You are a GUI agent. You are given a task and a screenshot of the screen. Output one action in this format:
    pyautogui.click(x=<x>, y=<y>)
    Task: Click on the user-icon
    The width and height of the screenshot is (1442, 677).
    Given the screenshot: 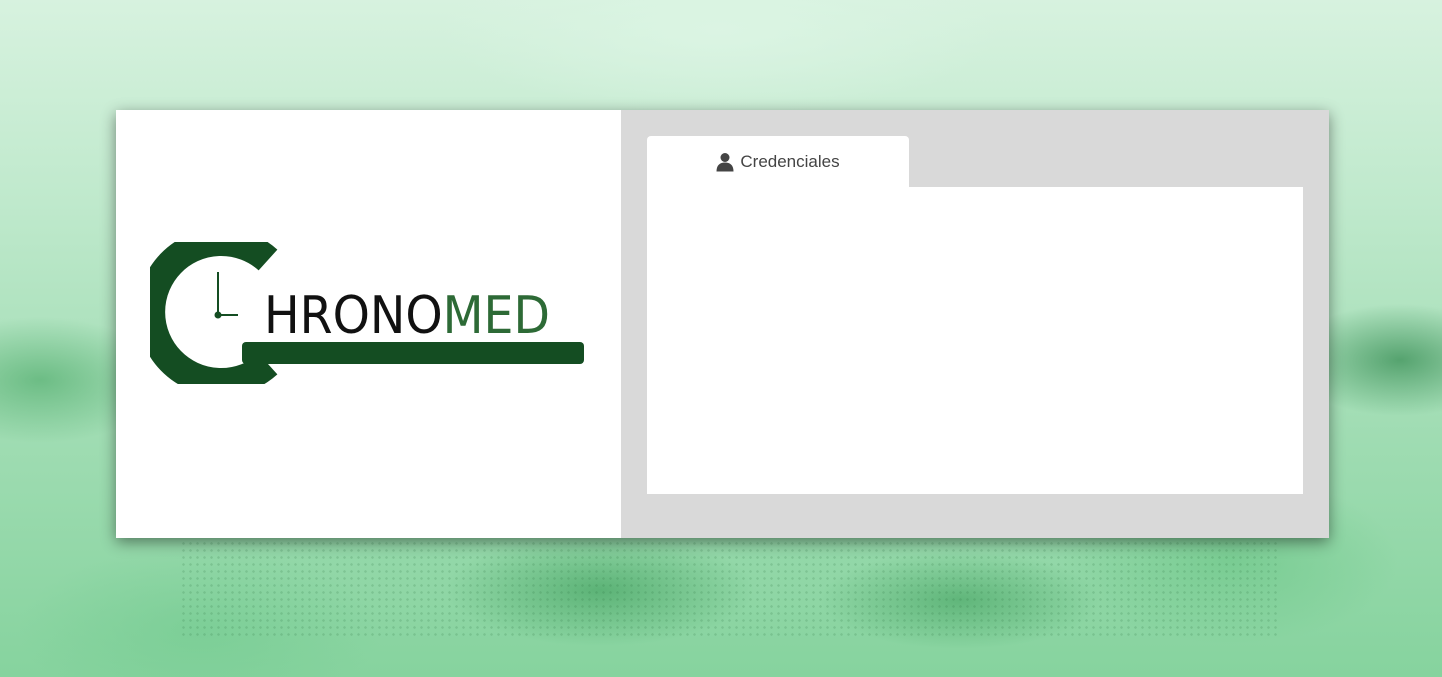 What is the action you would take?
    pyautogui.click(x=725, y=161)
    